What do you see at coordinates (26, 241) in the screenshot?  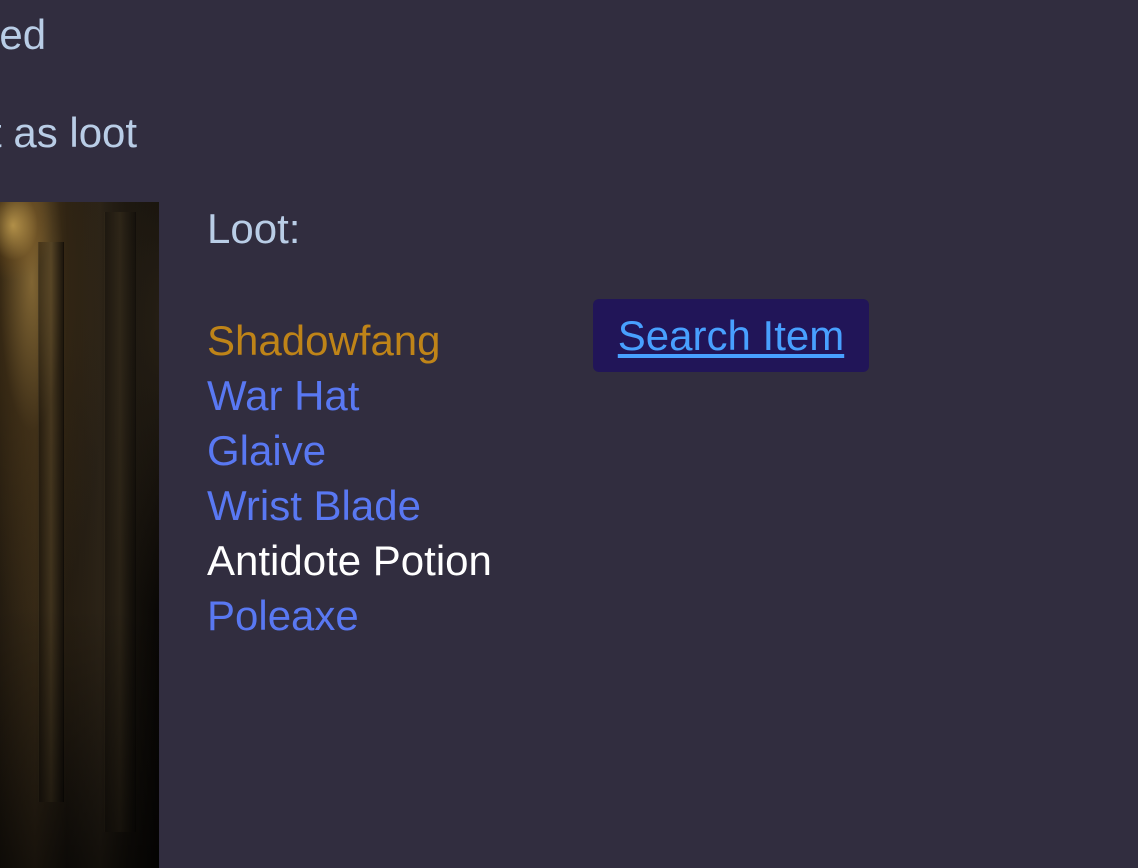 I see `gold-helmet-glint-icon` at bounding box center [26, 241].